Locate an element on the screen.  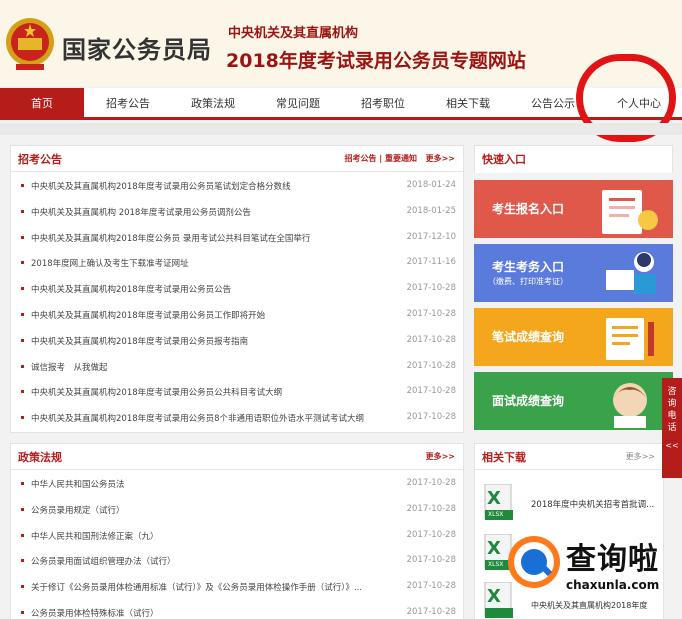
clipboard-illustration-icon is located at coordinates (630, 339).